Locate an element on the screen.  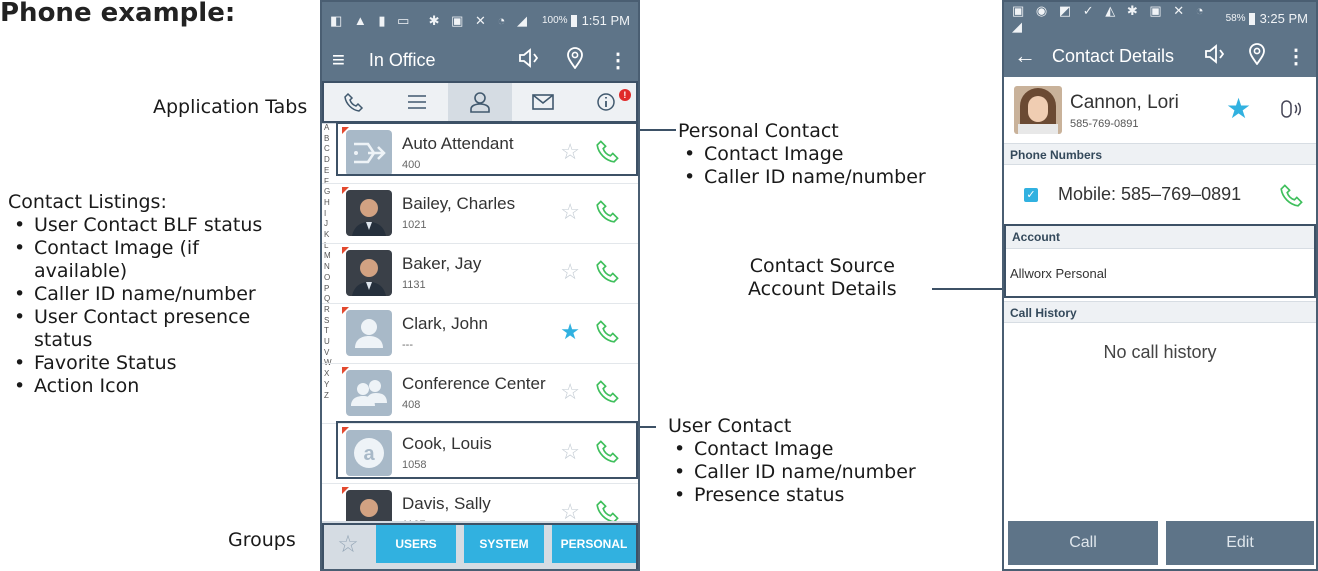
contact-name: Clark, John is located at coordinates (445, 323).